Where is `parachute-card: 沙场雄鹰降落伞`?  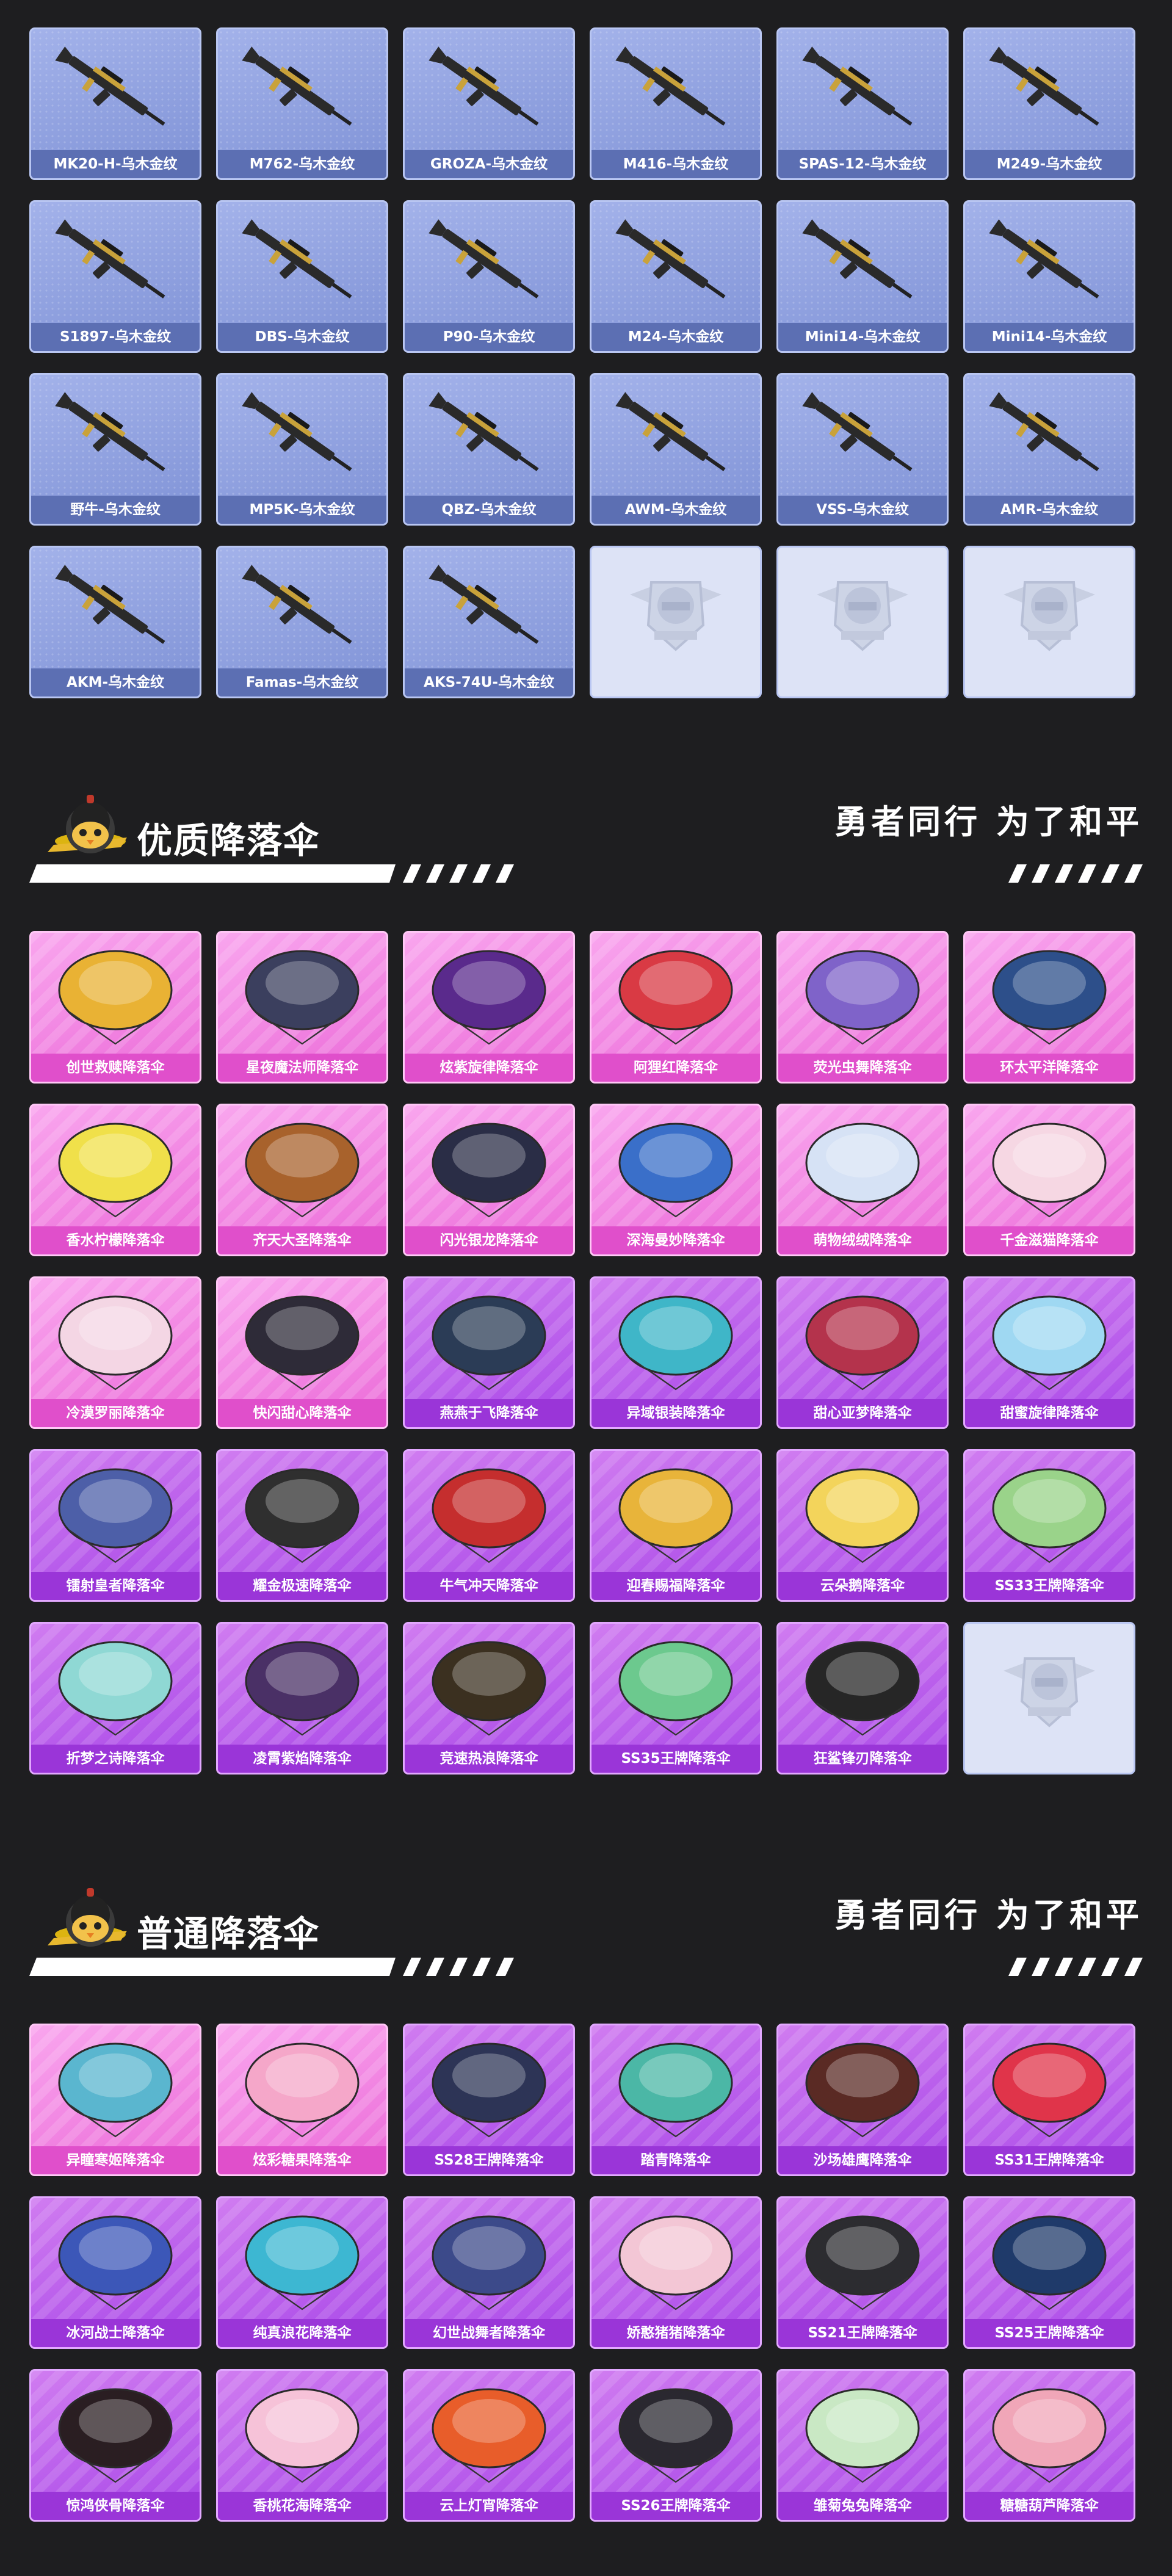
parachute-card: 沙场雄鹰降落伞 is located at coordinates (862, 2100).